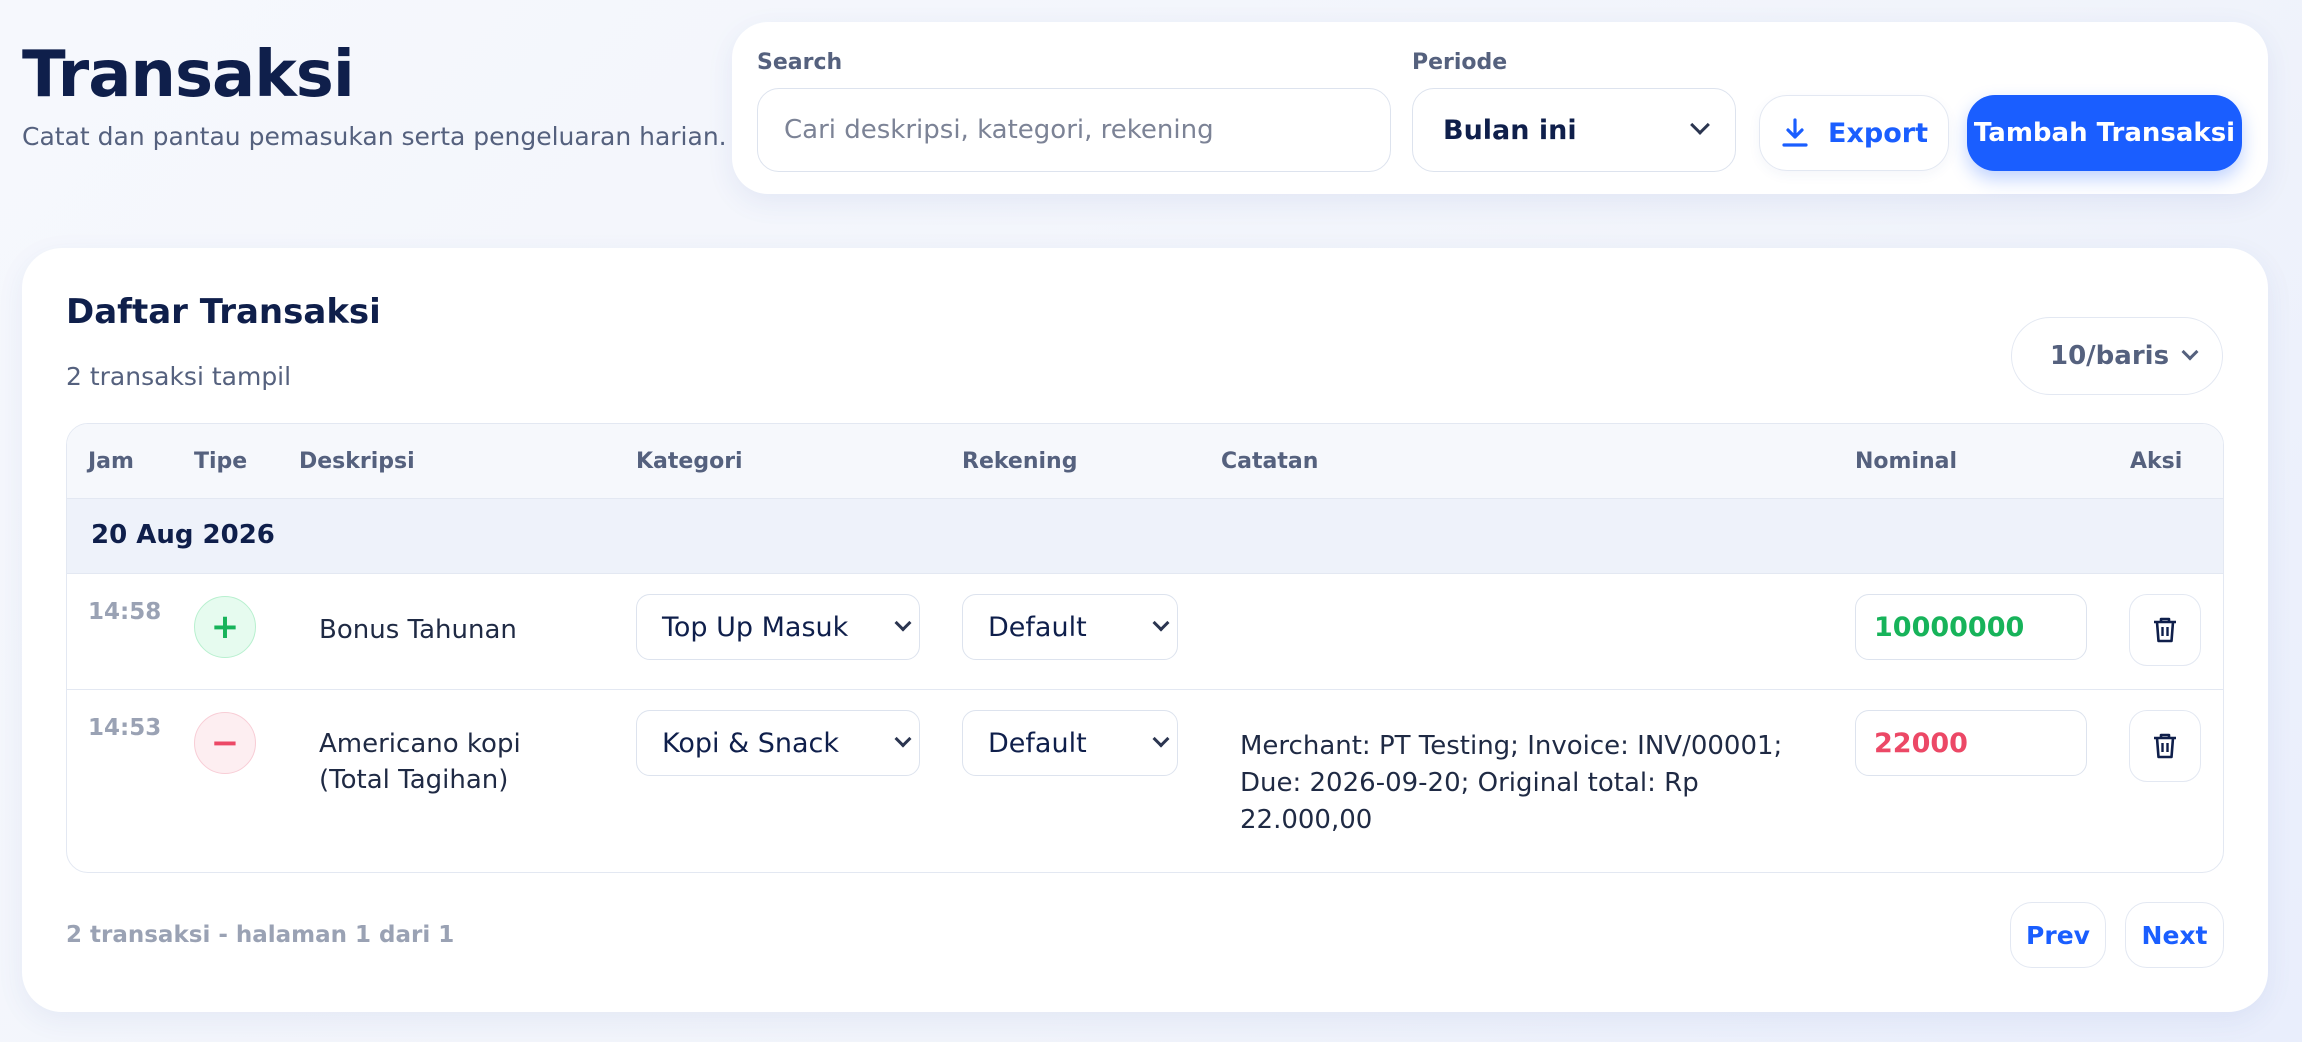  What do you see at coordinates (1074, 130) in the screenshot?
I see `search-input` at bounding box center [1074, 130].